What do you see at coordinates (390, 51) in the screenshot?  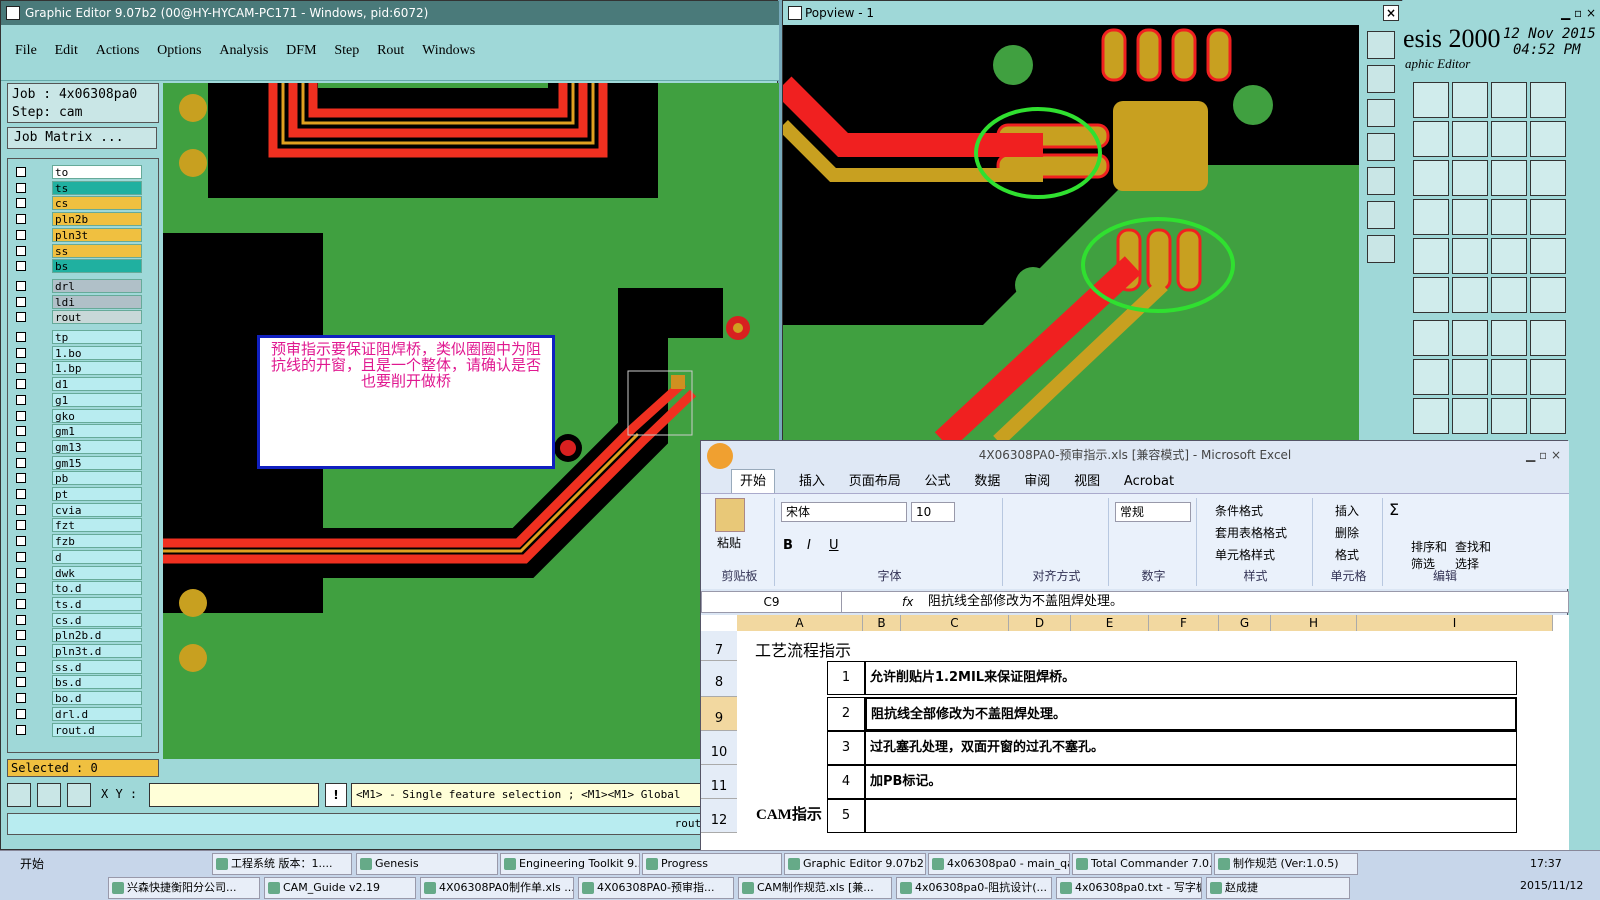 I see `menu-rout: Rout` at bounding box center [390, 51].